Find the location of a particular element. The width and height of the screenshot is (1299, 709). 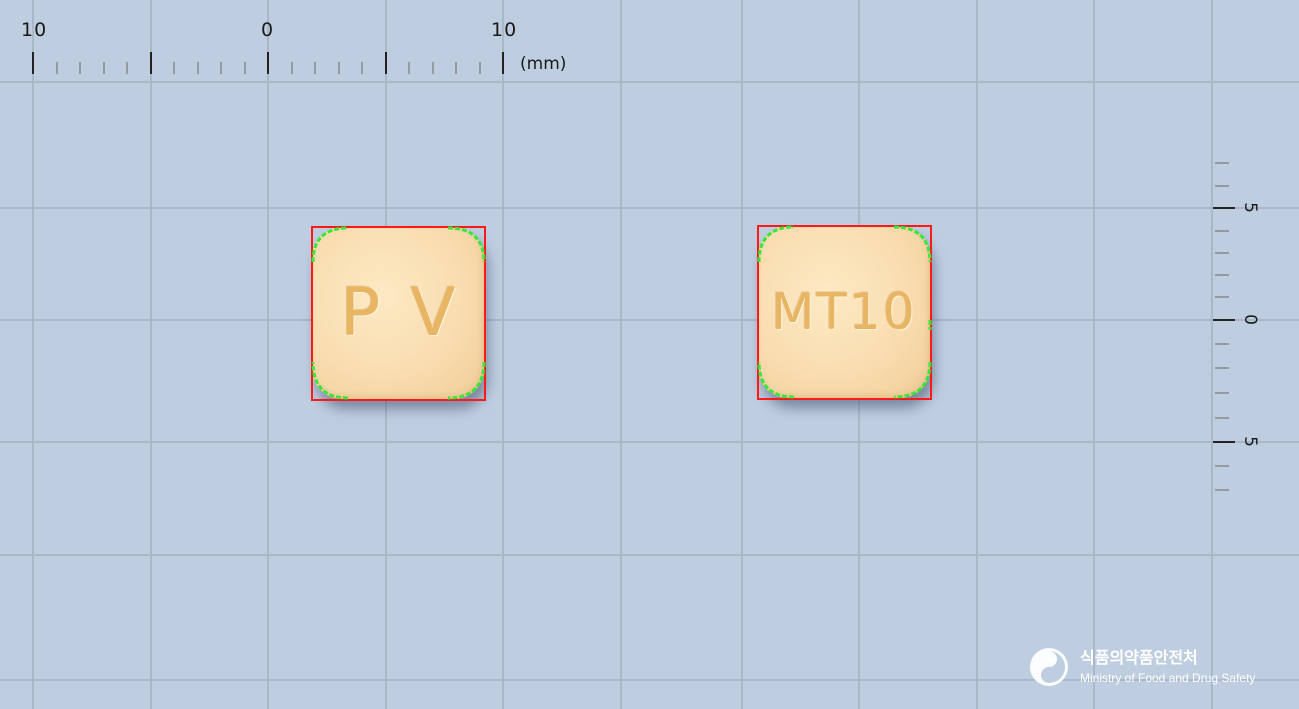

detection-box-back is located at coordinates (844, 312).